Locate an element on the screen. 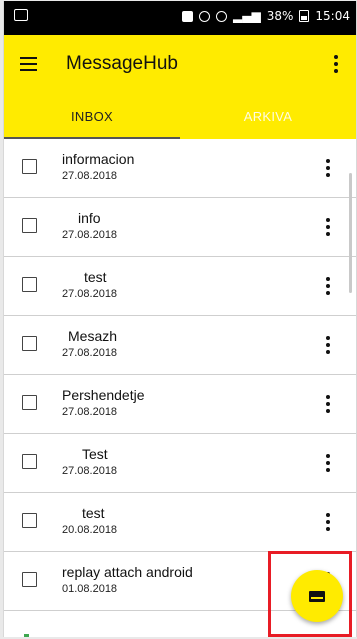 This screenshot has width=357, height=639. app-title: MessageHub is located at coordinates (122, 63).